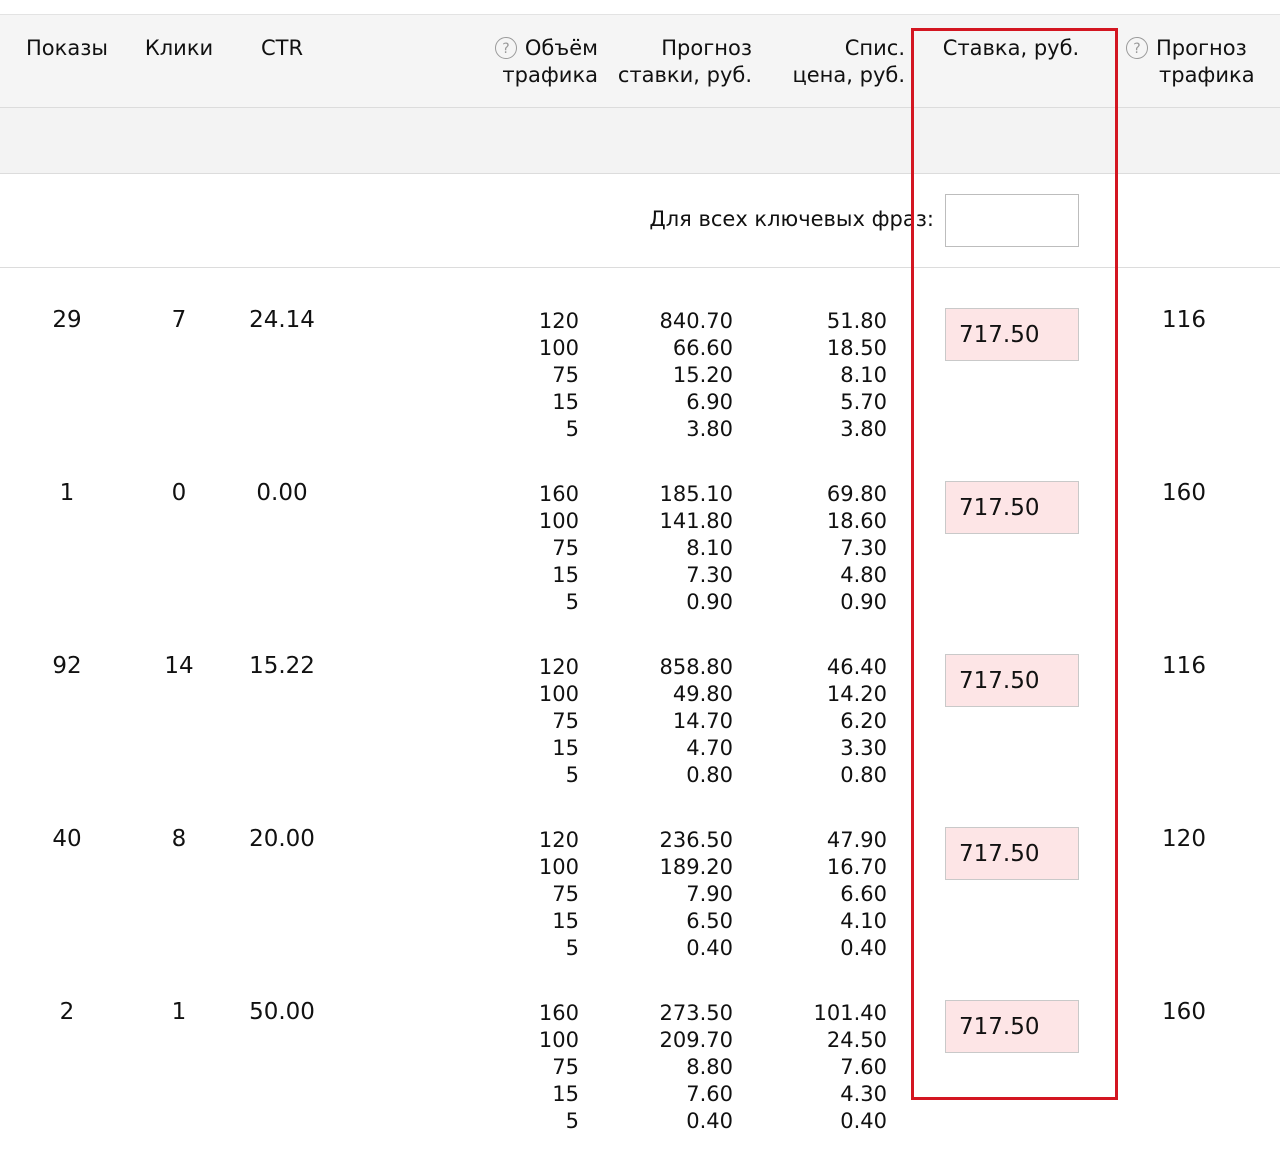 The image size is (1280, 1157). Describe the element at coordinates (696, 1013) in the screenshot. I see `forecast-bid-list-value: 273.50` at that location.